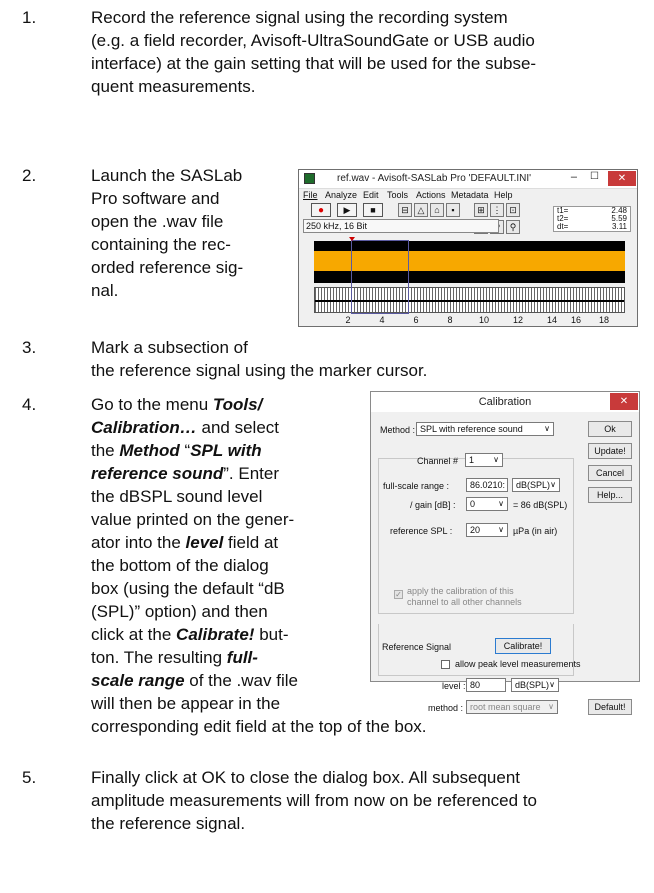  Describe the element at coordinates (437, 210) in the screenshot. I see `open-icon: ⌂` at that location.